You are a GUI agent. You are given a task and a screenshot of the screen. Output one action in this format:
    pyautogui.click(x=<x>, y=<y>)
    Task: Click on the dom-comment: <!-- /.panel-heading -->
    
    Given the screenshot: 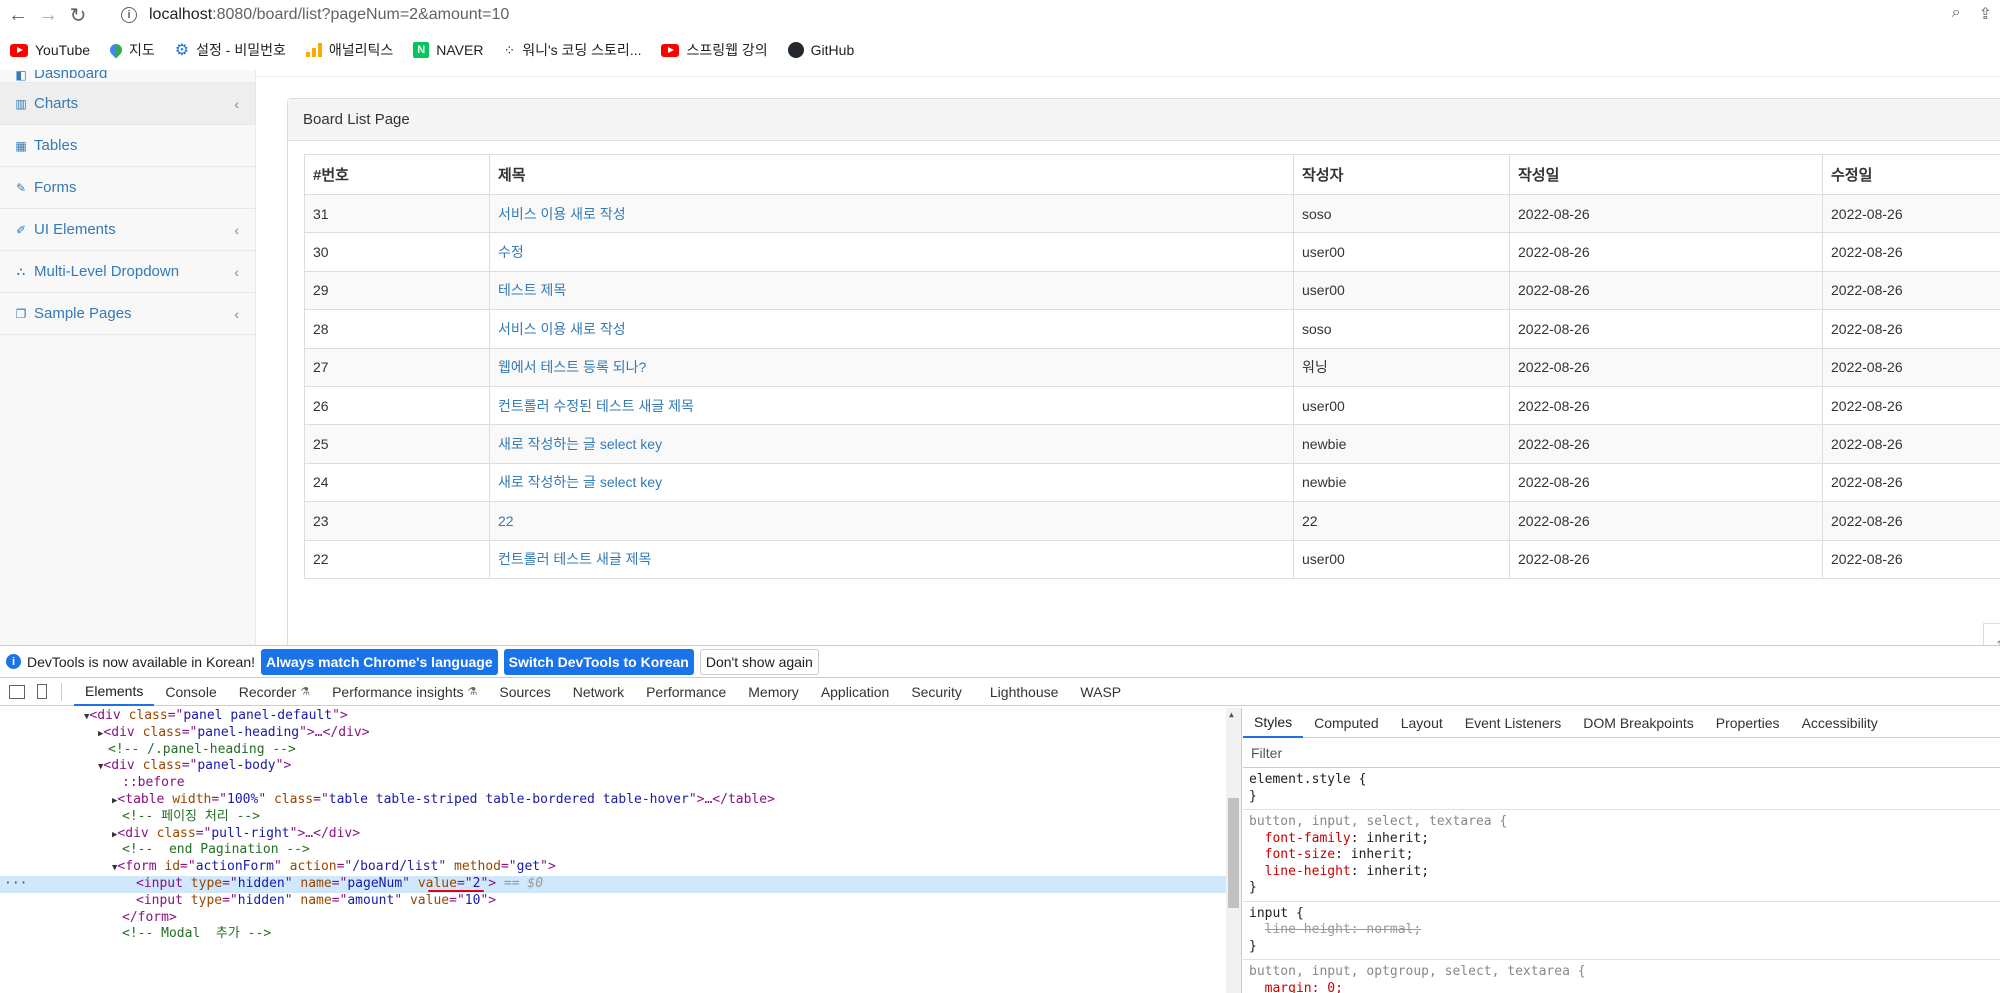 What is the action you would take?
    pyautogui.click(x=620, y=750)
    